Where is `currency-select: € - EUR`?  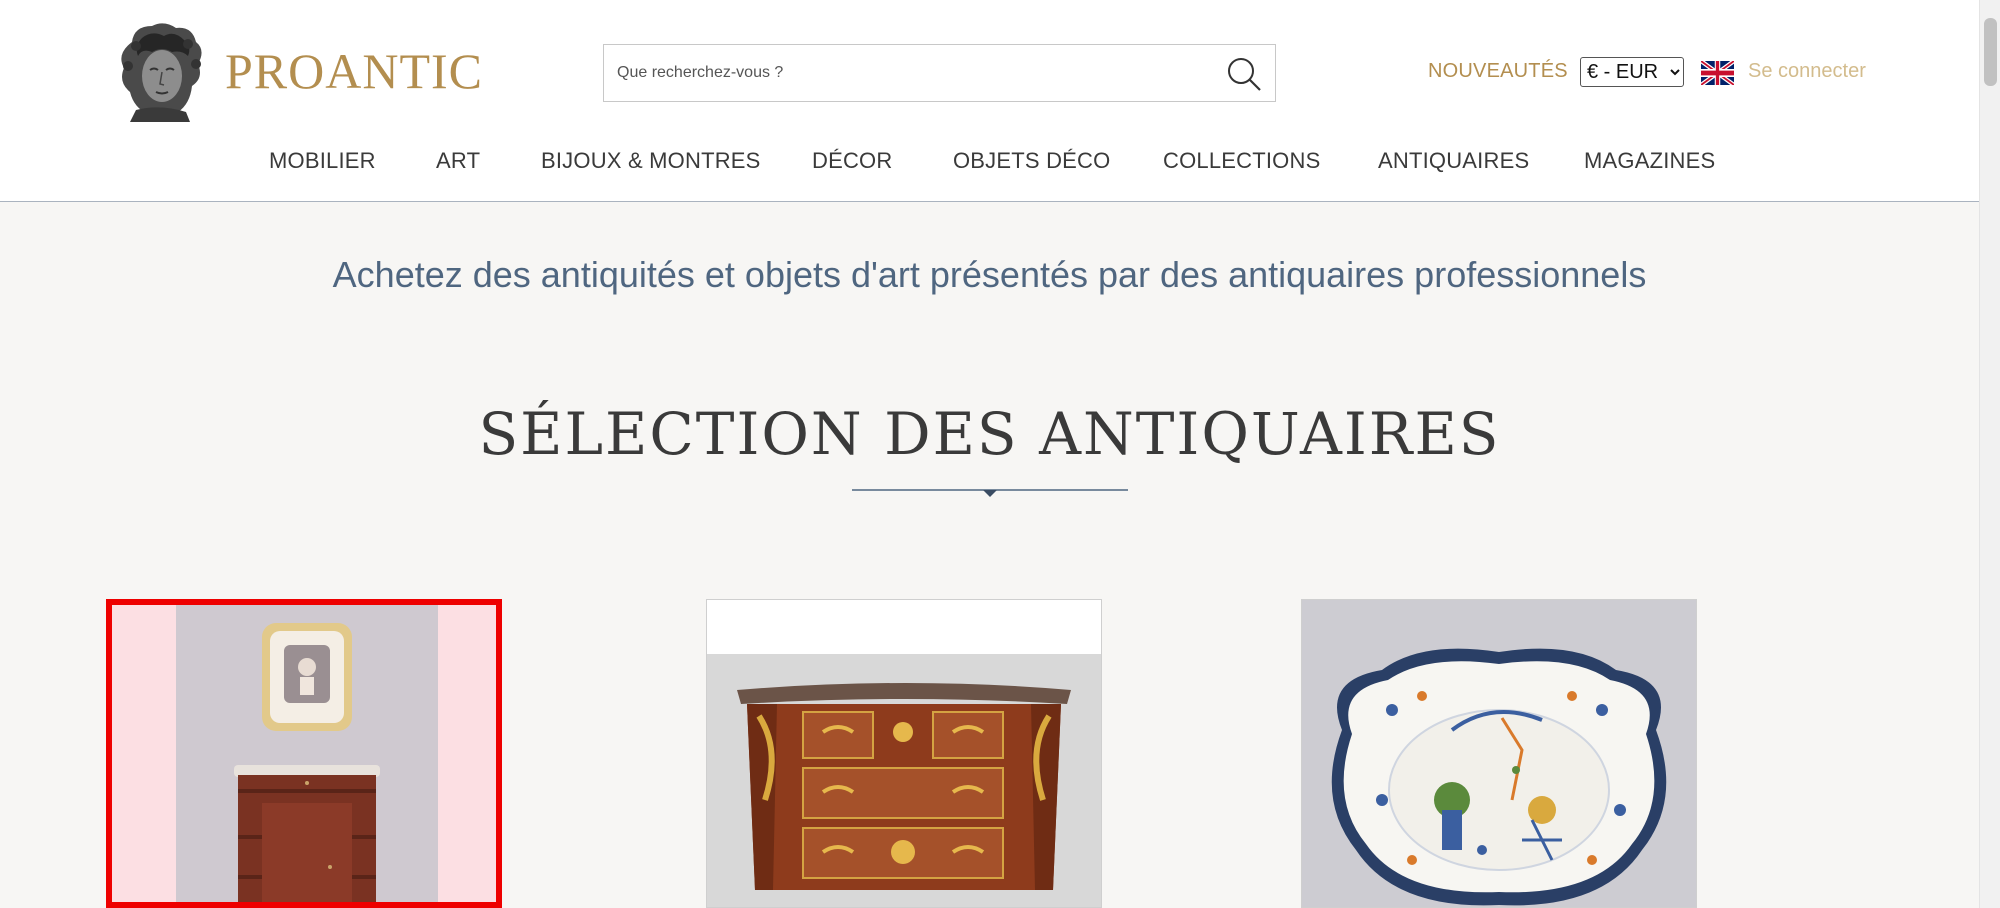
currency-select: € - EUR is located at coordinates (1632, 72).